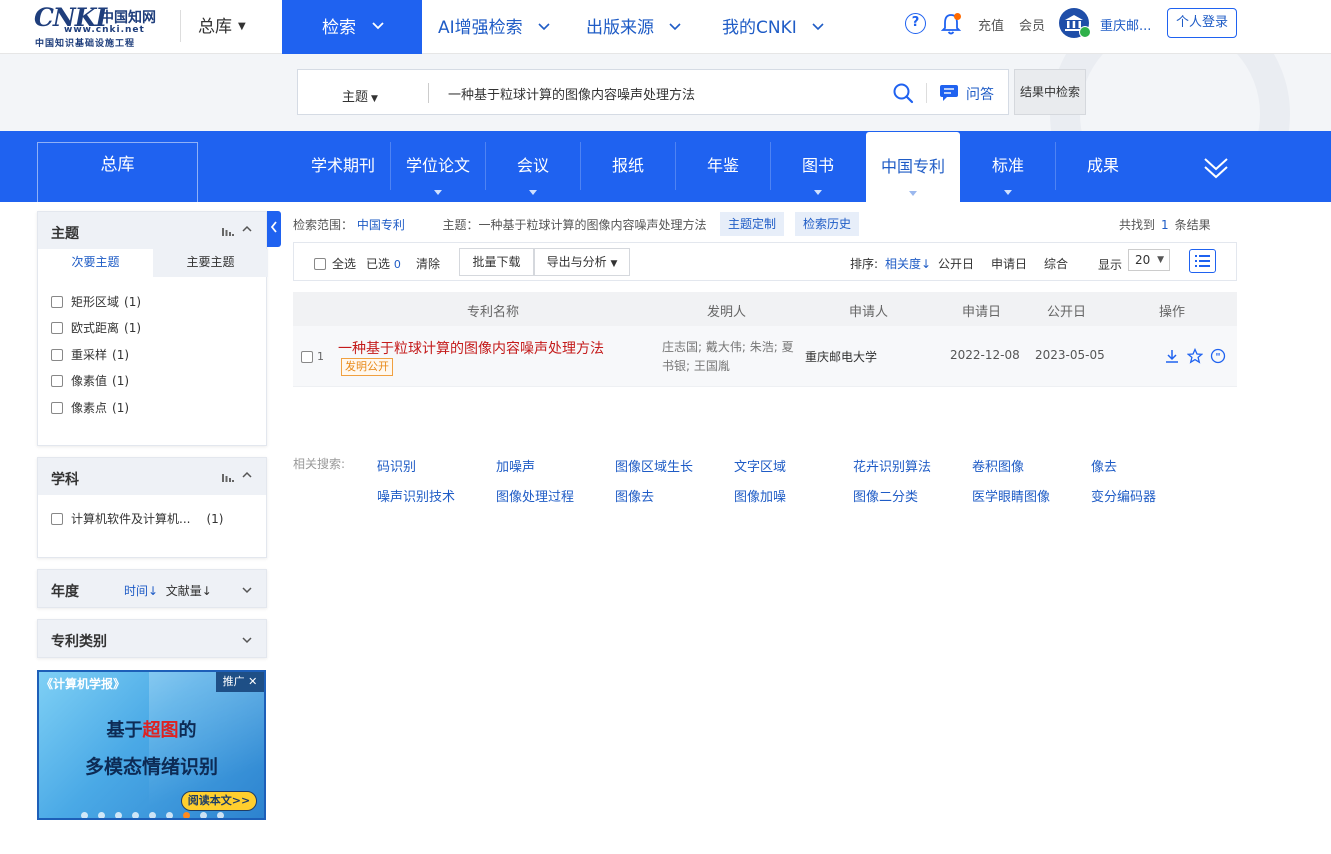  I want to click on applicant: 重庆邮电大学, so click(841, 356).